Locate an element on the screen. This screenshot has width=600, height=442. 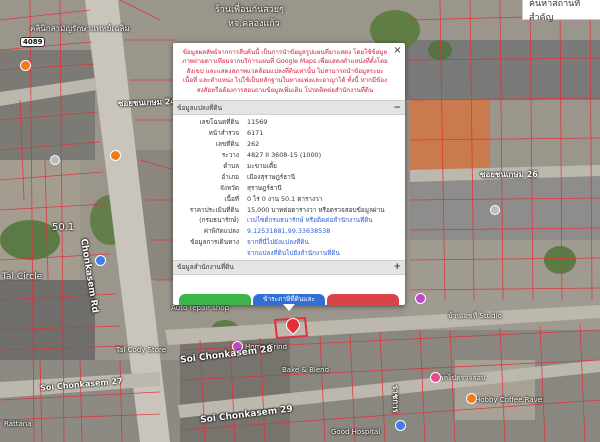
field-label: เลขโฉนดที่ดิน is located at coordinates (219, 122).